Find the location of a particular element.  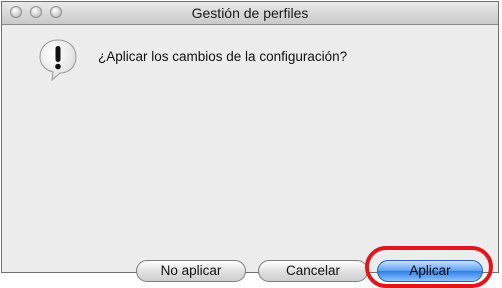

title-bar: Gestión de perfiles is located at coordinates (250, 13).